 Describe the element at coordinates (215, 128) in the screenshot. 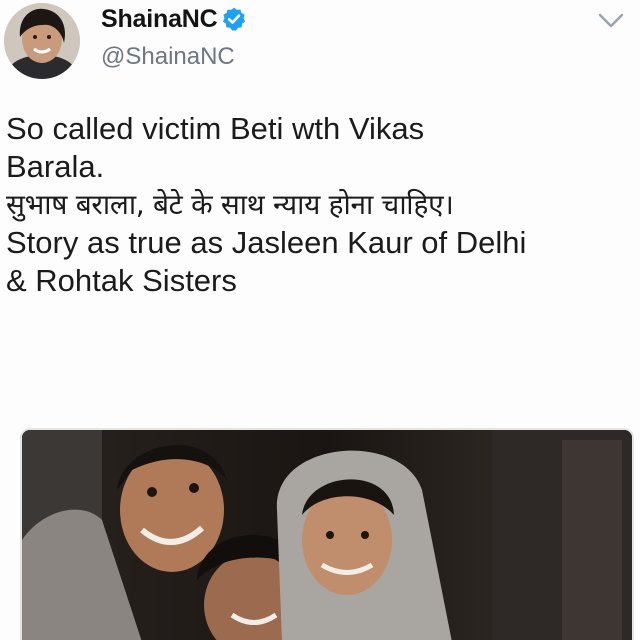

I see `tweet-text-line: So called victim Beti wth Vikas` at that location.